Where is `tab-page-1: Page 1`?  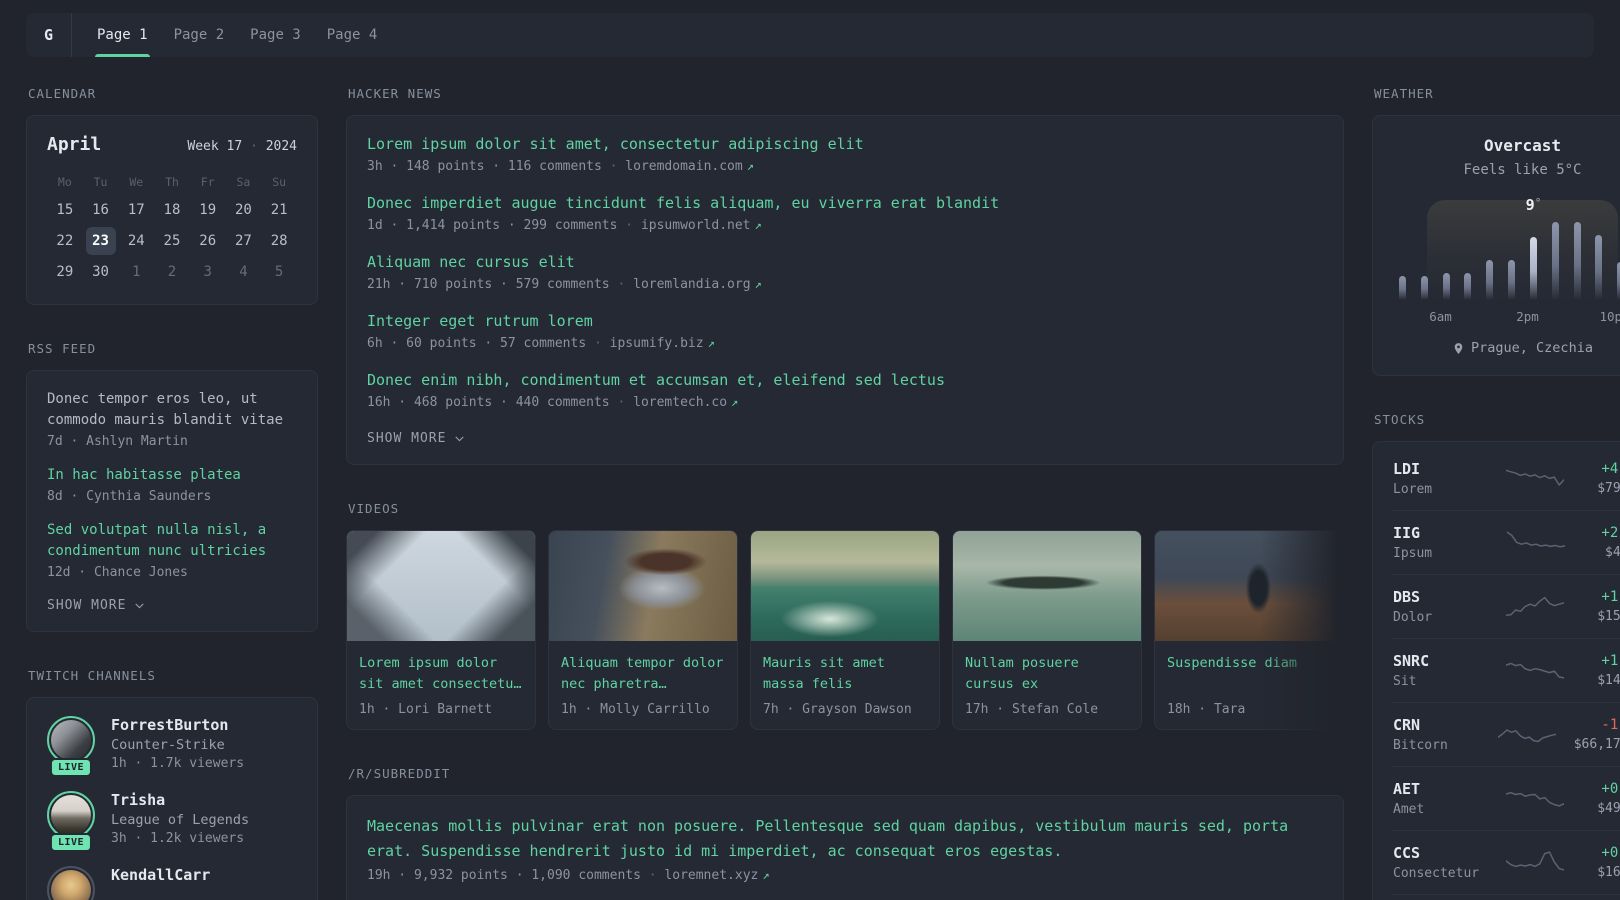
tab-page-1: Page 1 is located at coordinates (122, 35).